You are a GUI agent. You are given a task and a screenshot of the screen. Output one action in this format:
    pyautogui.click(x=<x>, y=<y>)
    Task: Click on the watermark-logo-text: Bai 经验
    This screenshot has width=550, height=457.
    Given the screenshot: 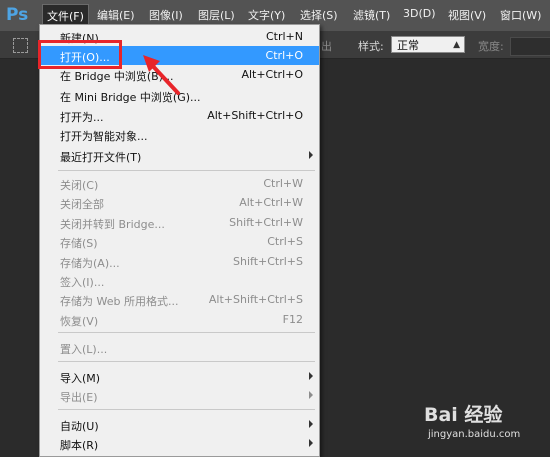 What is the action you would take?
    pyautogui.click(x=463, y=415)
    